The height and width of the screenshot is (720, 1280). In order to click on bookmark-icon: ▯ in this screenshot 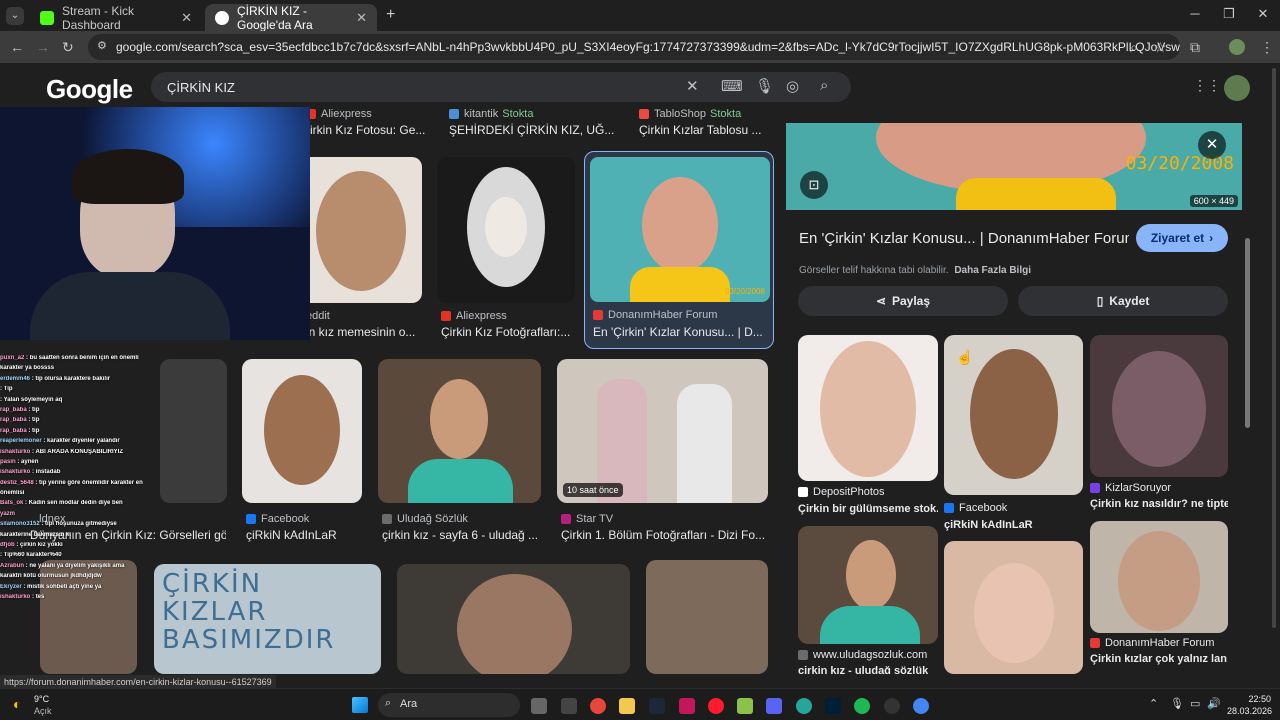, I will do `click(1100, 301)`.